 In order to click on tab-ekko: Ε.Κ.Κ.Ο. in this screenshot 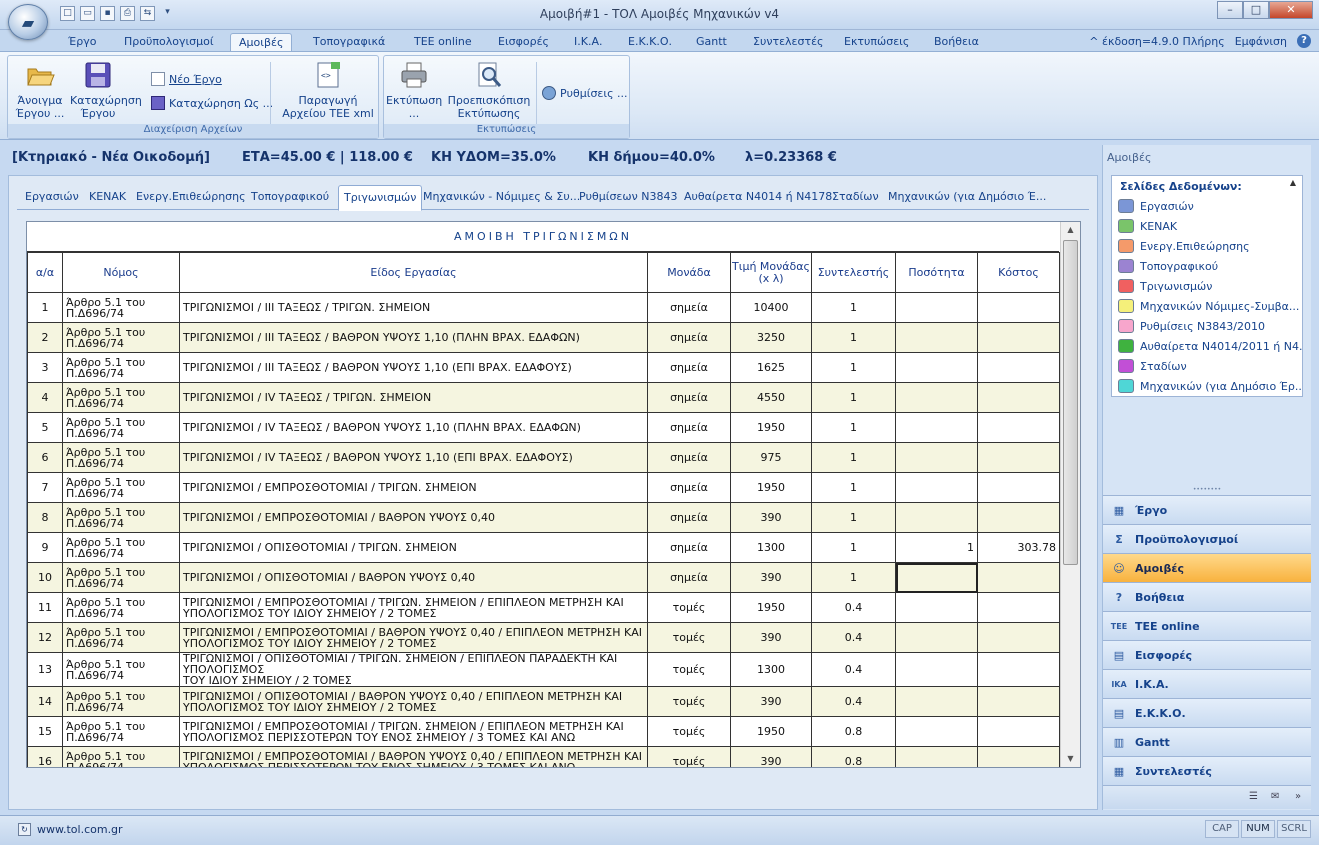, I will do `click(650, 42)`.